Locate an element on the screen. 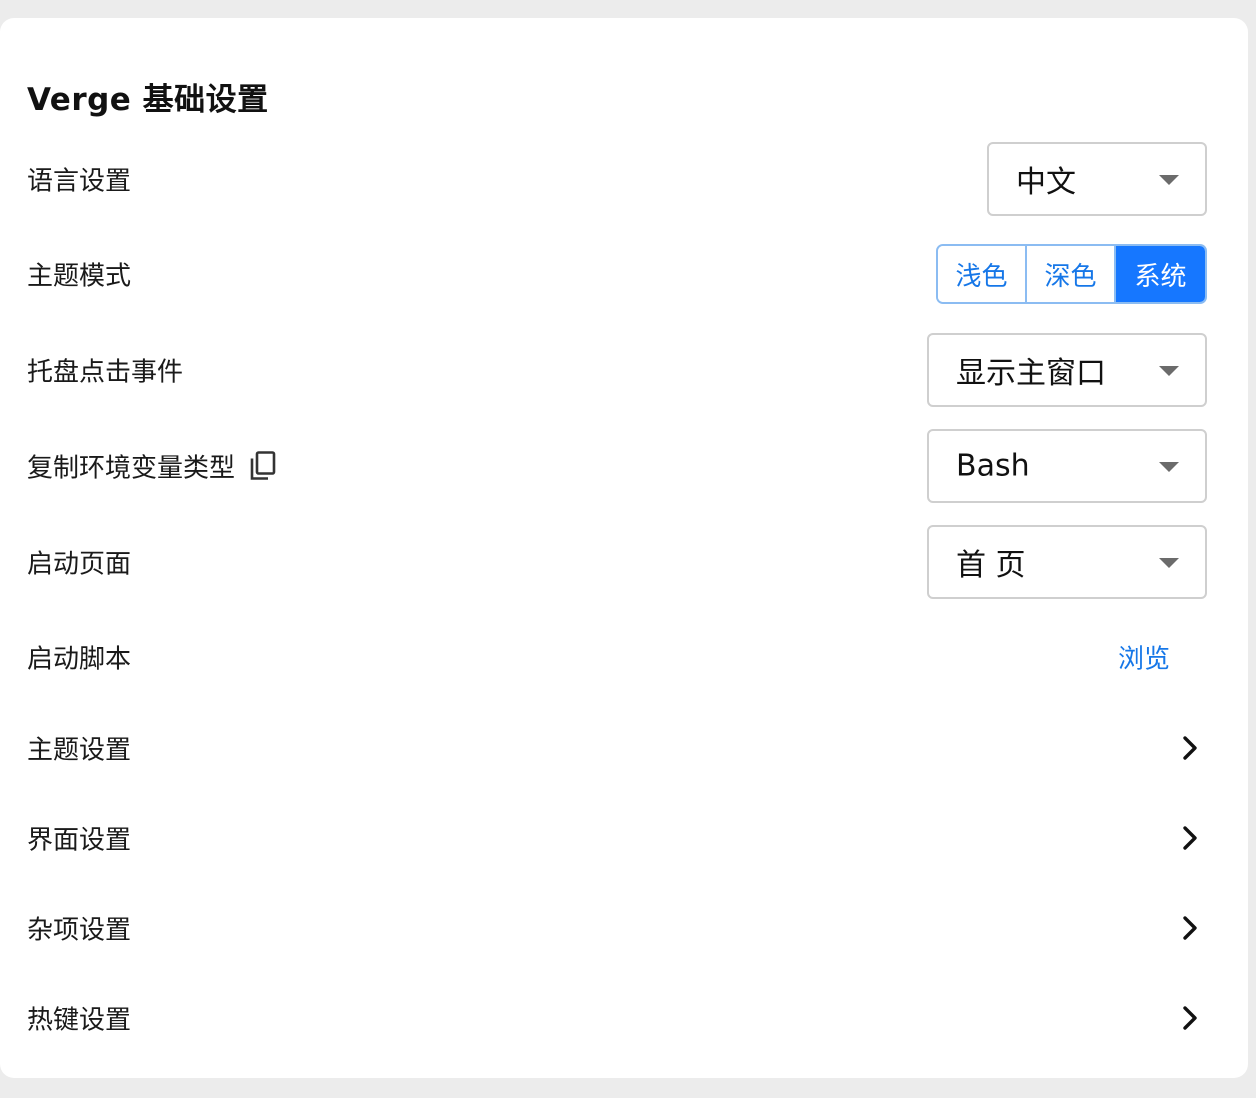 This screenshot has width=1256, height=1098. language-select: 中文 is located at coordinates (1097, 179).